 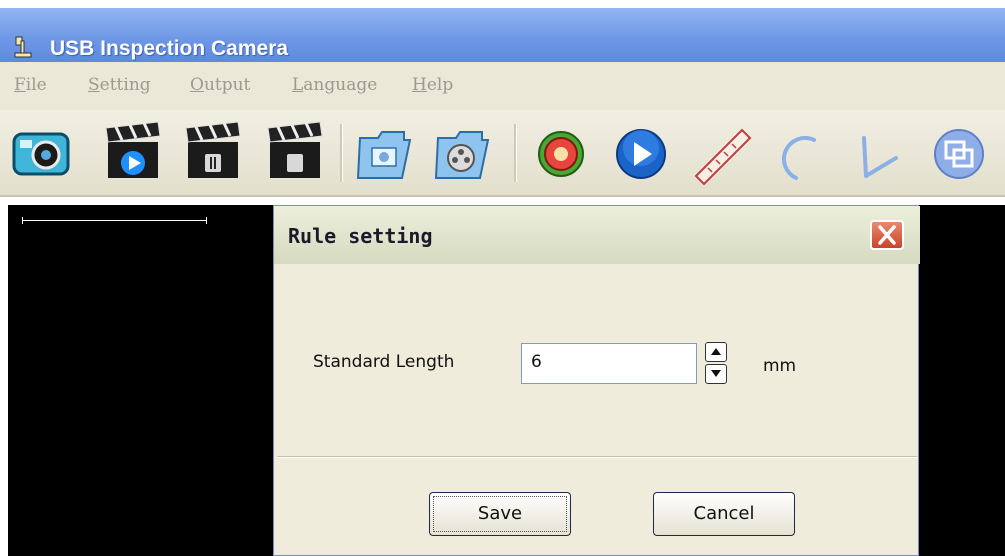 I want to click on dialog-separator, so click(x=597, y=457).